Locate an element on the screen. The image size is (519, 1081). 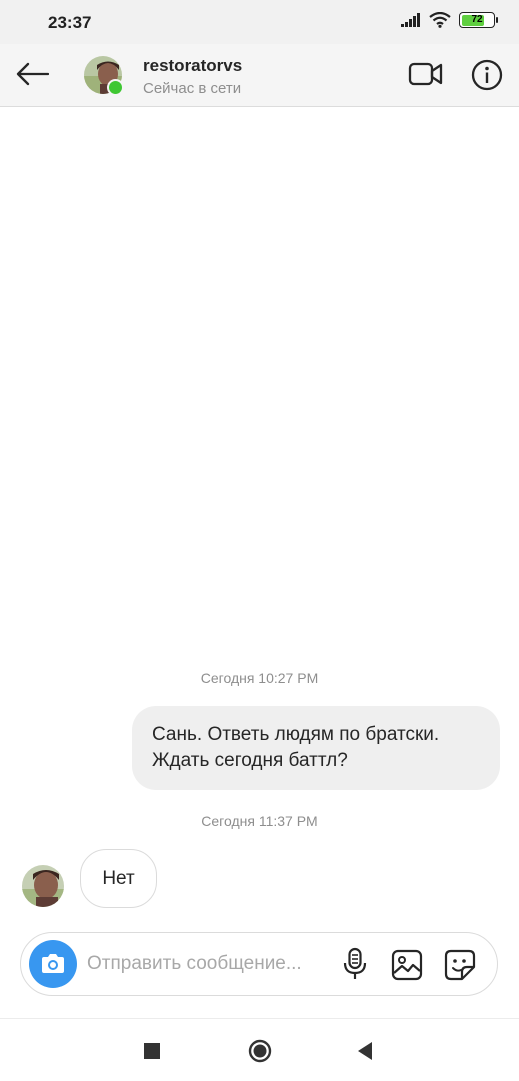
video-call-button is located at coordinates (426, 74).